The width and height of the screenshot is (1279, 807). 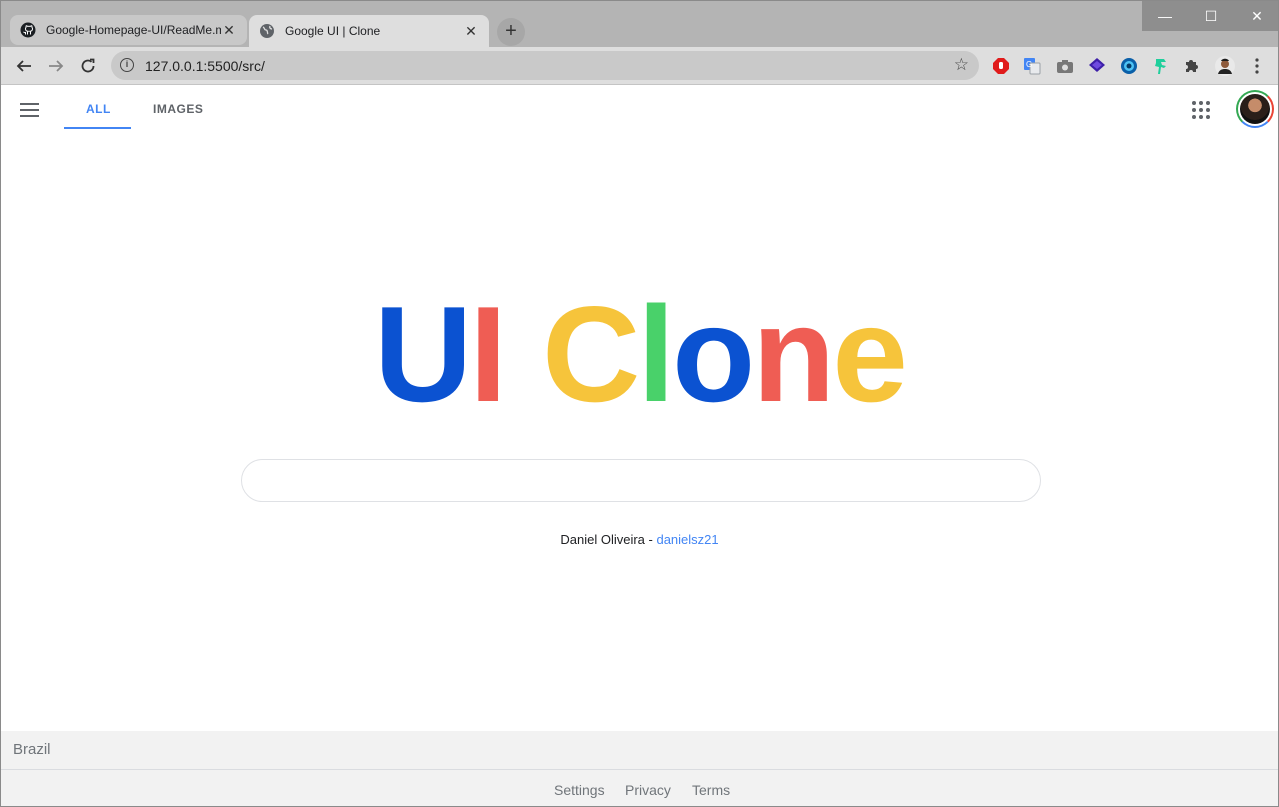 I want to click on author-name: Daniel Oliveira -, so click(x=608, y=539).